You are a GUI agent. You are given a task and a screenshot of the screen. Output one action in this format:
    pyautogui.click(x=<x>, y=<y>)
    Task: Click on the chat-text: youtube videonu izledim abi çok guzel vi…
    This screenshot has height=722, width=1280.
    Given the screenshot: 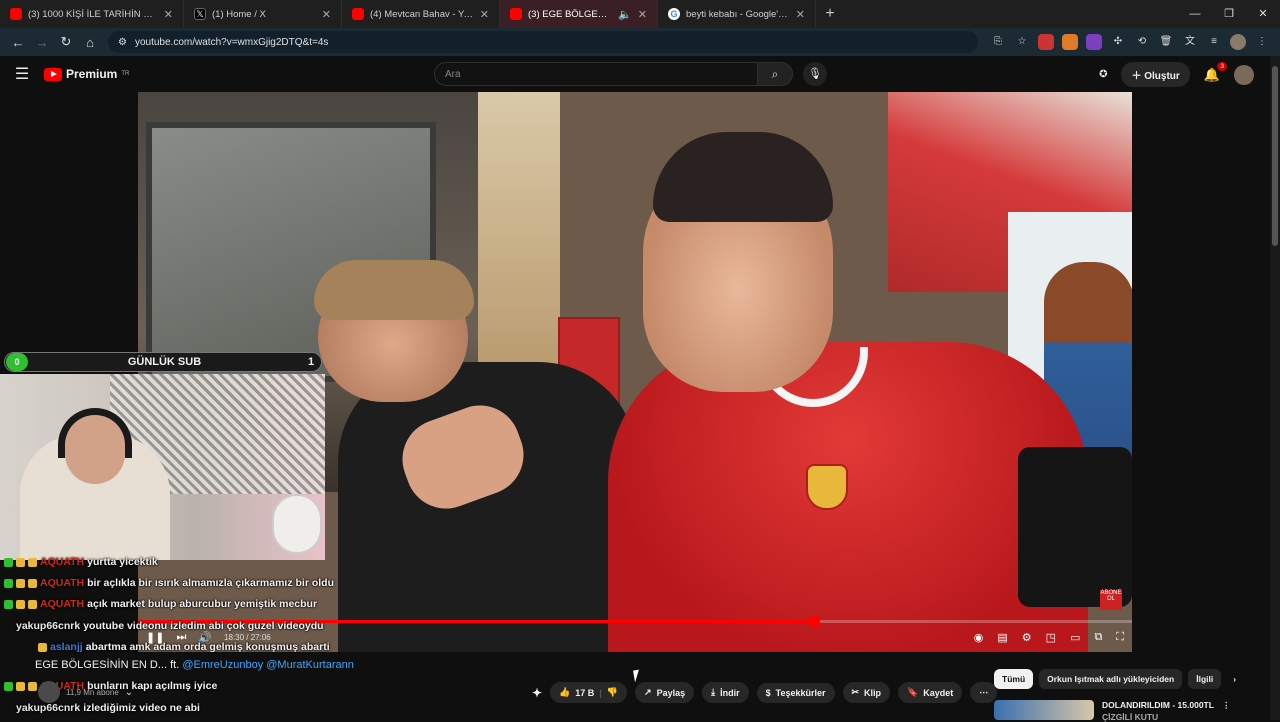 What is the action you would take?
    pyautogui.click(x=203, y=626)
    